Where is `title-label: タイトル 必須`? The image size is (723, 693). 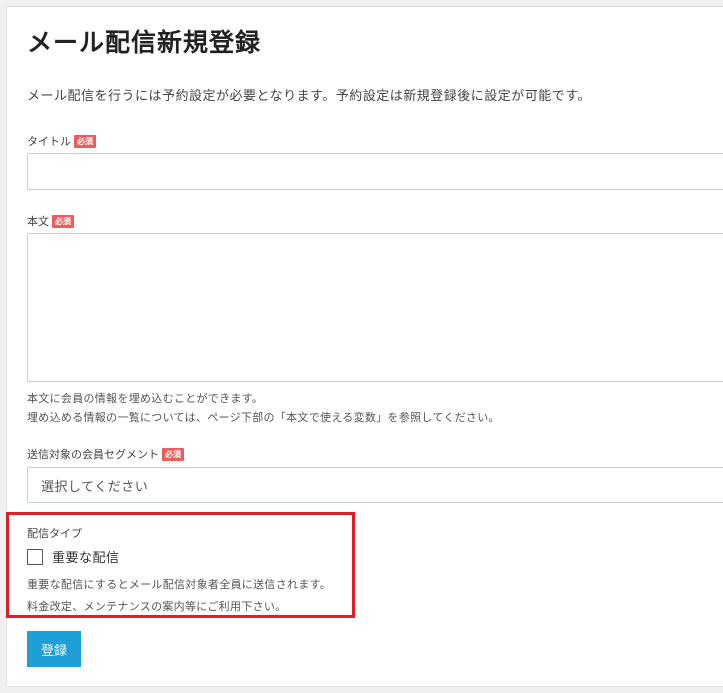
title-label: タイトル 必須 is located at coordinates (61, 141).